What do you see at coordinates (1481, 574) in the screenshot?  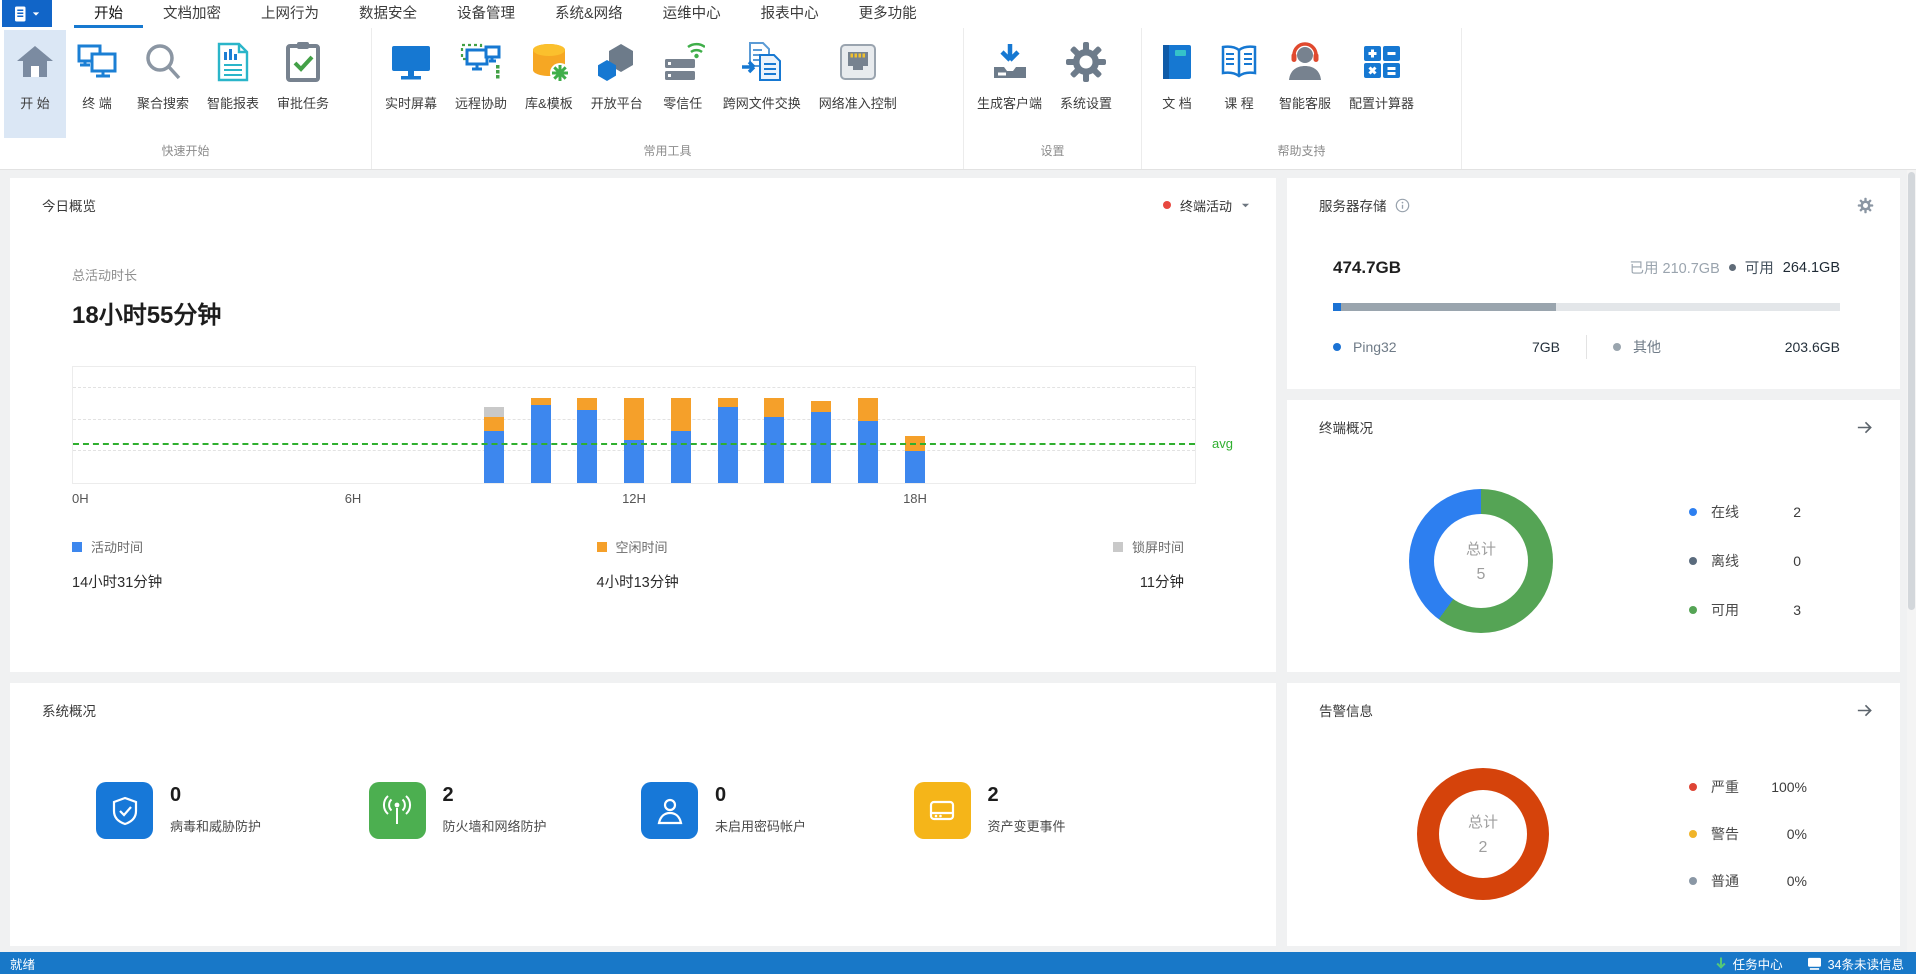 I see `terminal-total-value: 5` at bounding box center [1481, 574].